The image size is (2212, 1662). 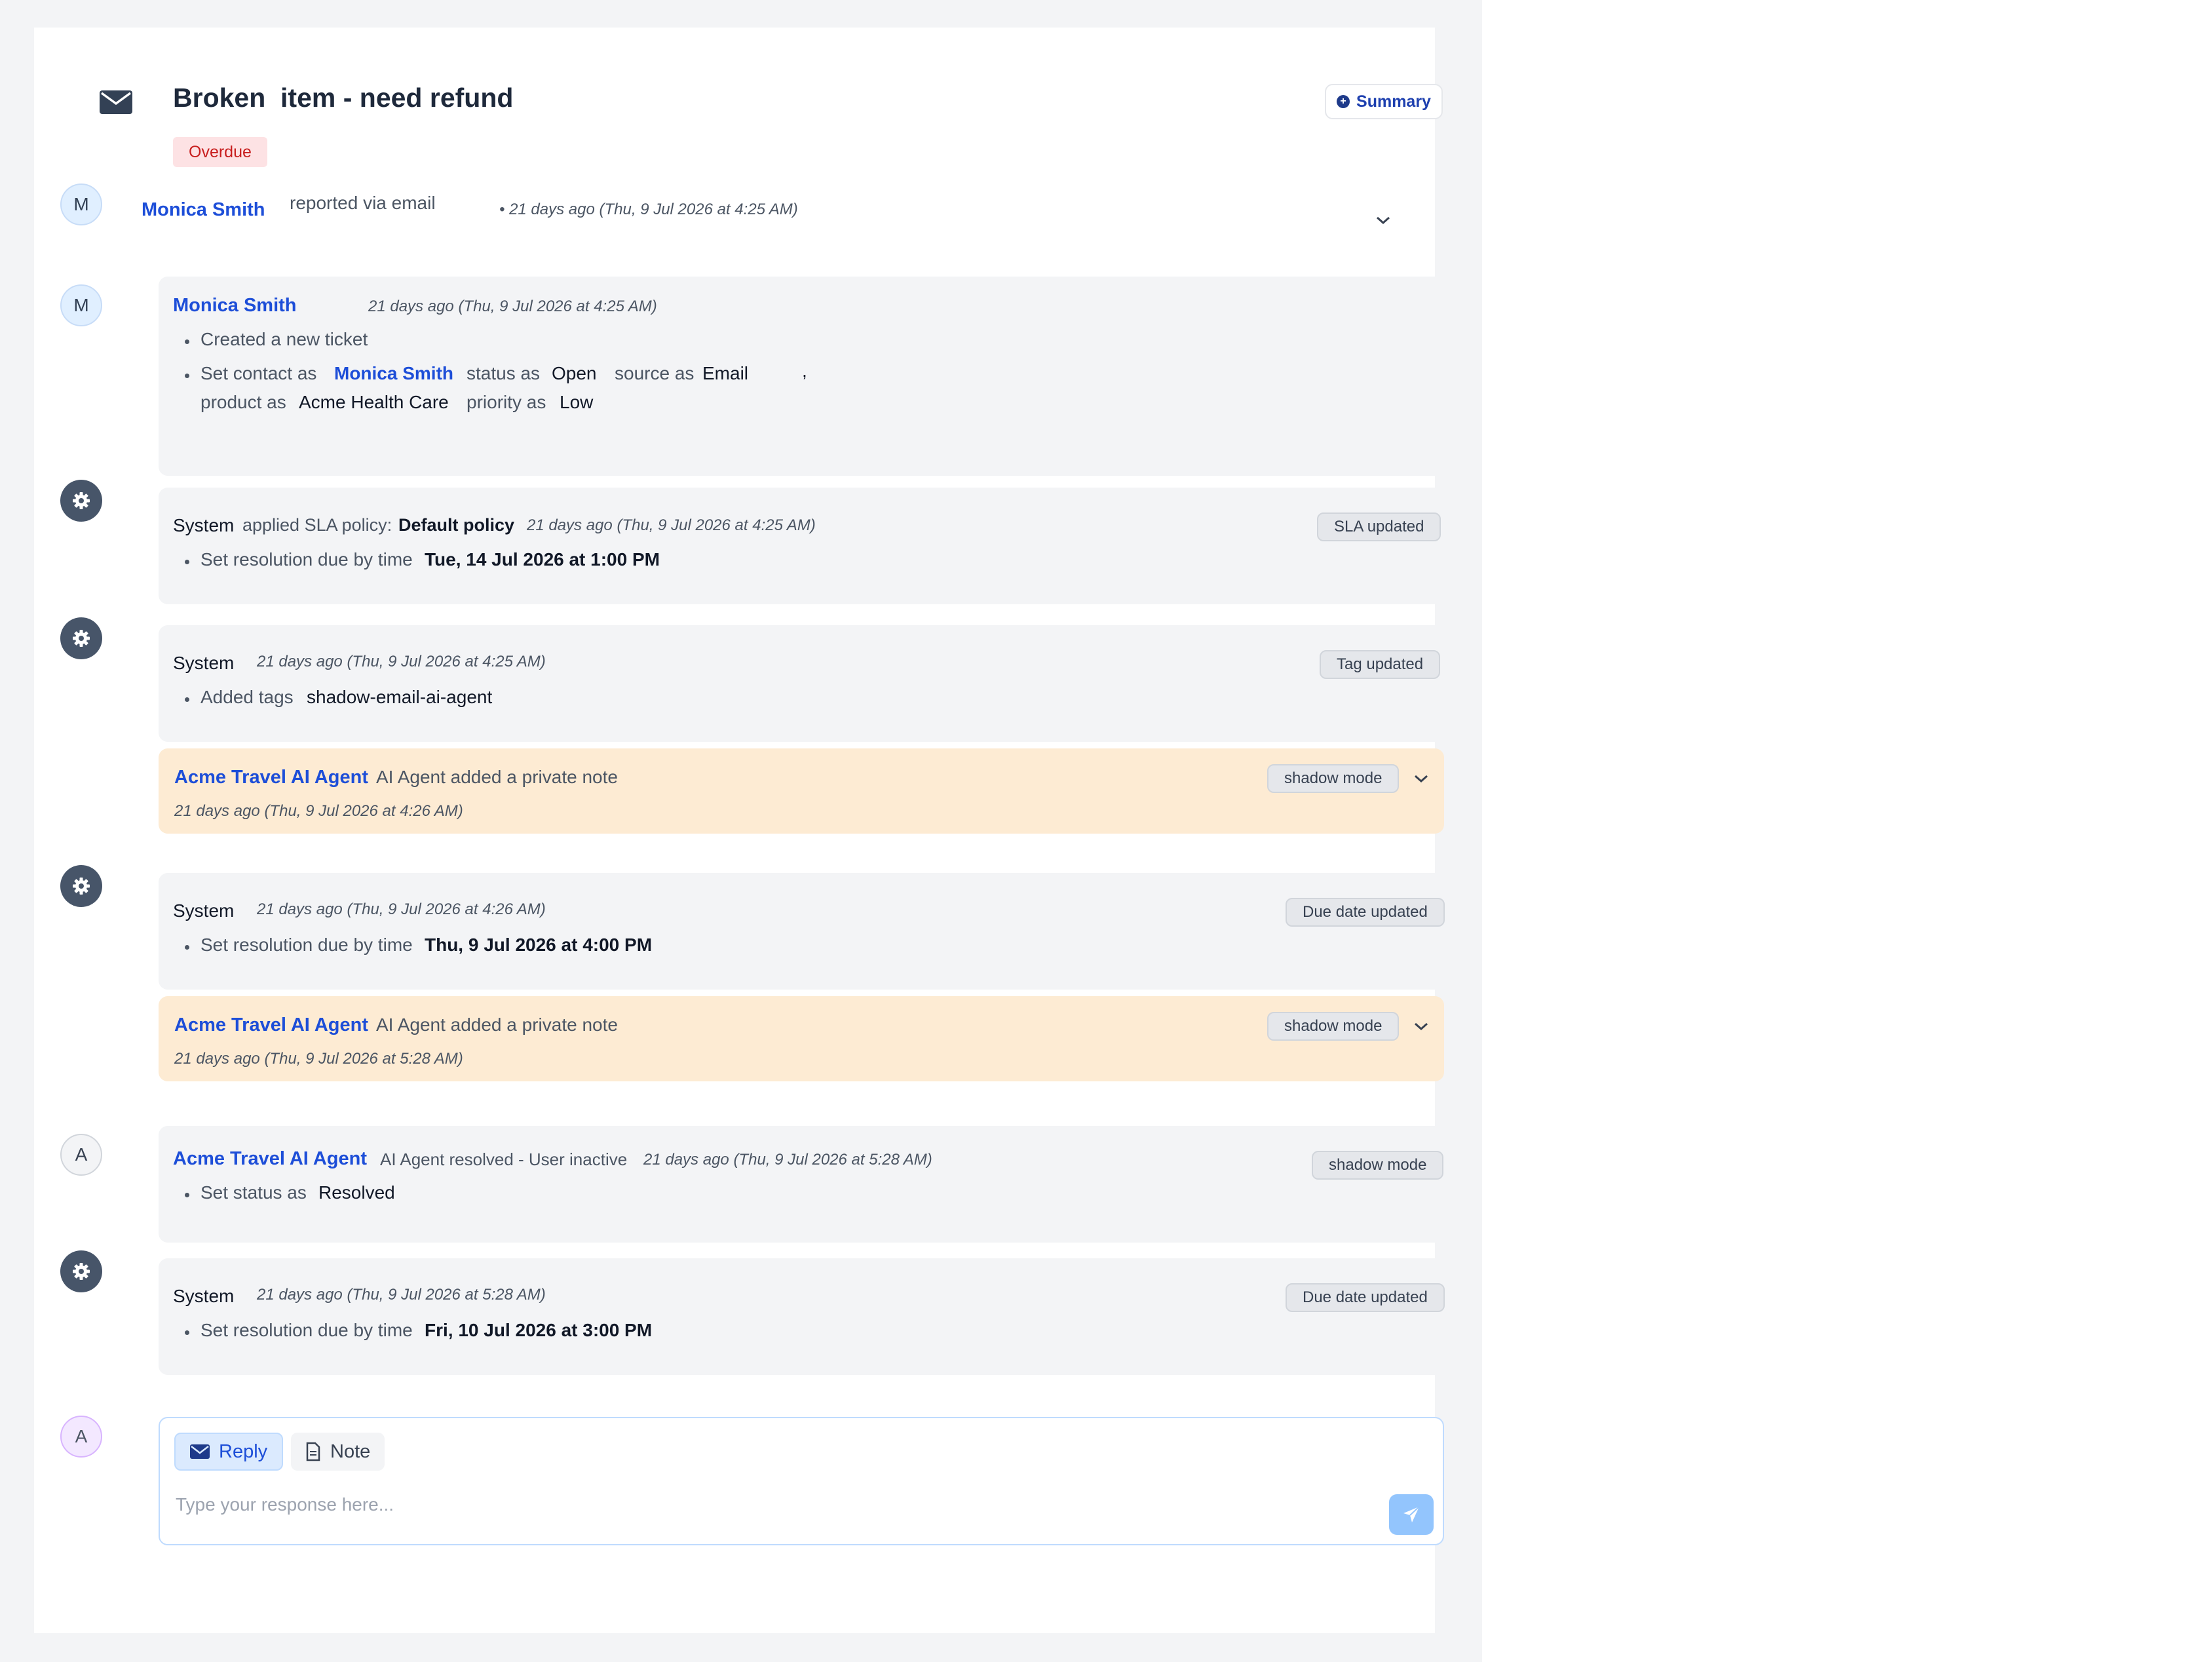 What do you see at coordinates (254, 1192) in the screenshot?
I see `activity-item-label: Set status as` at bounding box center [254, 1192].